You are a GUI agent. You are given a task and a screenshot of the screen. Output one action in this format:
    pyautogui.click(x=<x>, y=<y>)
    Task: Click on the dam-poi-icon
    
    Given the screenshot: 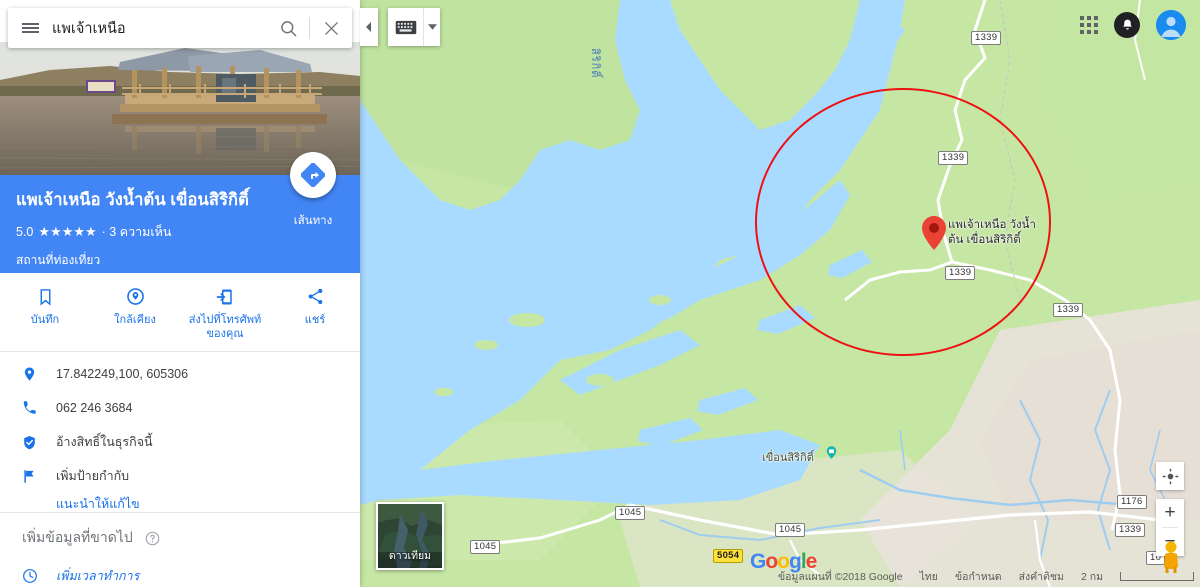 What is the action you would take?
    pyautogui.click(x=831, y=452)
    